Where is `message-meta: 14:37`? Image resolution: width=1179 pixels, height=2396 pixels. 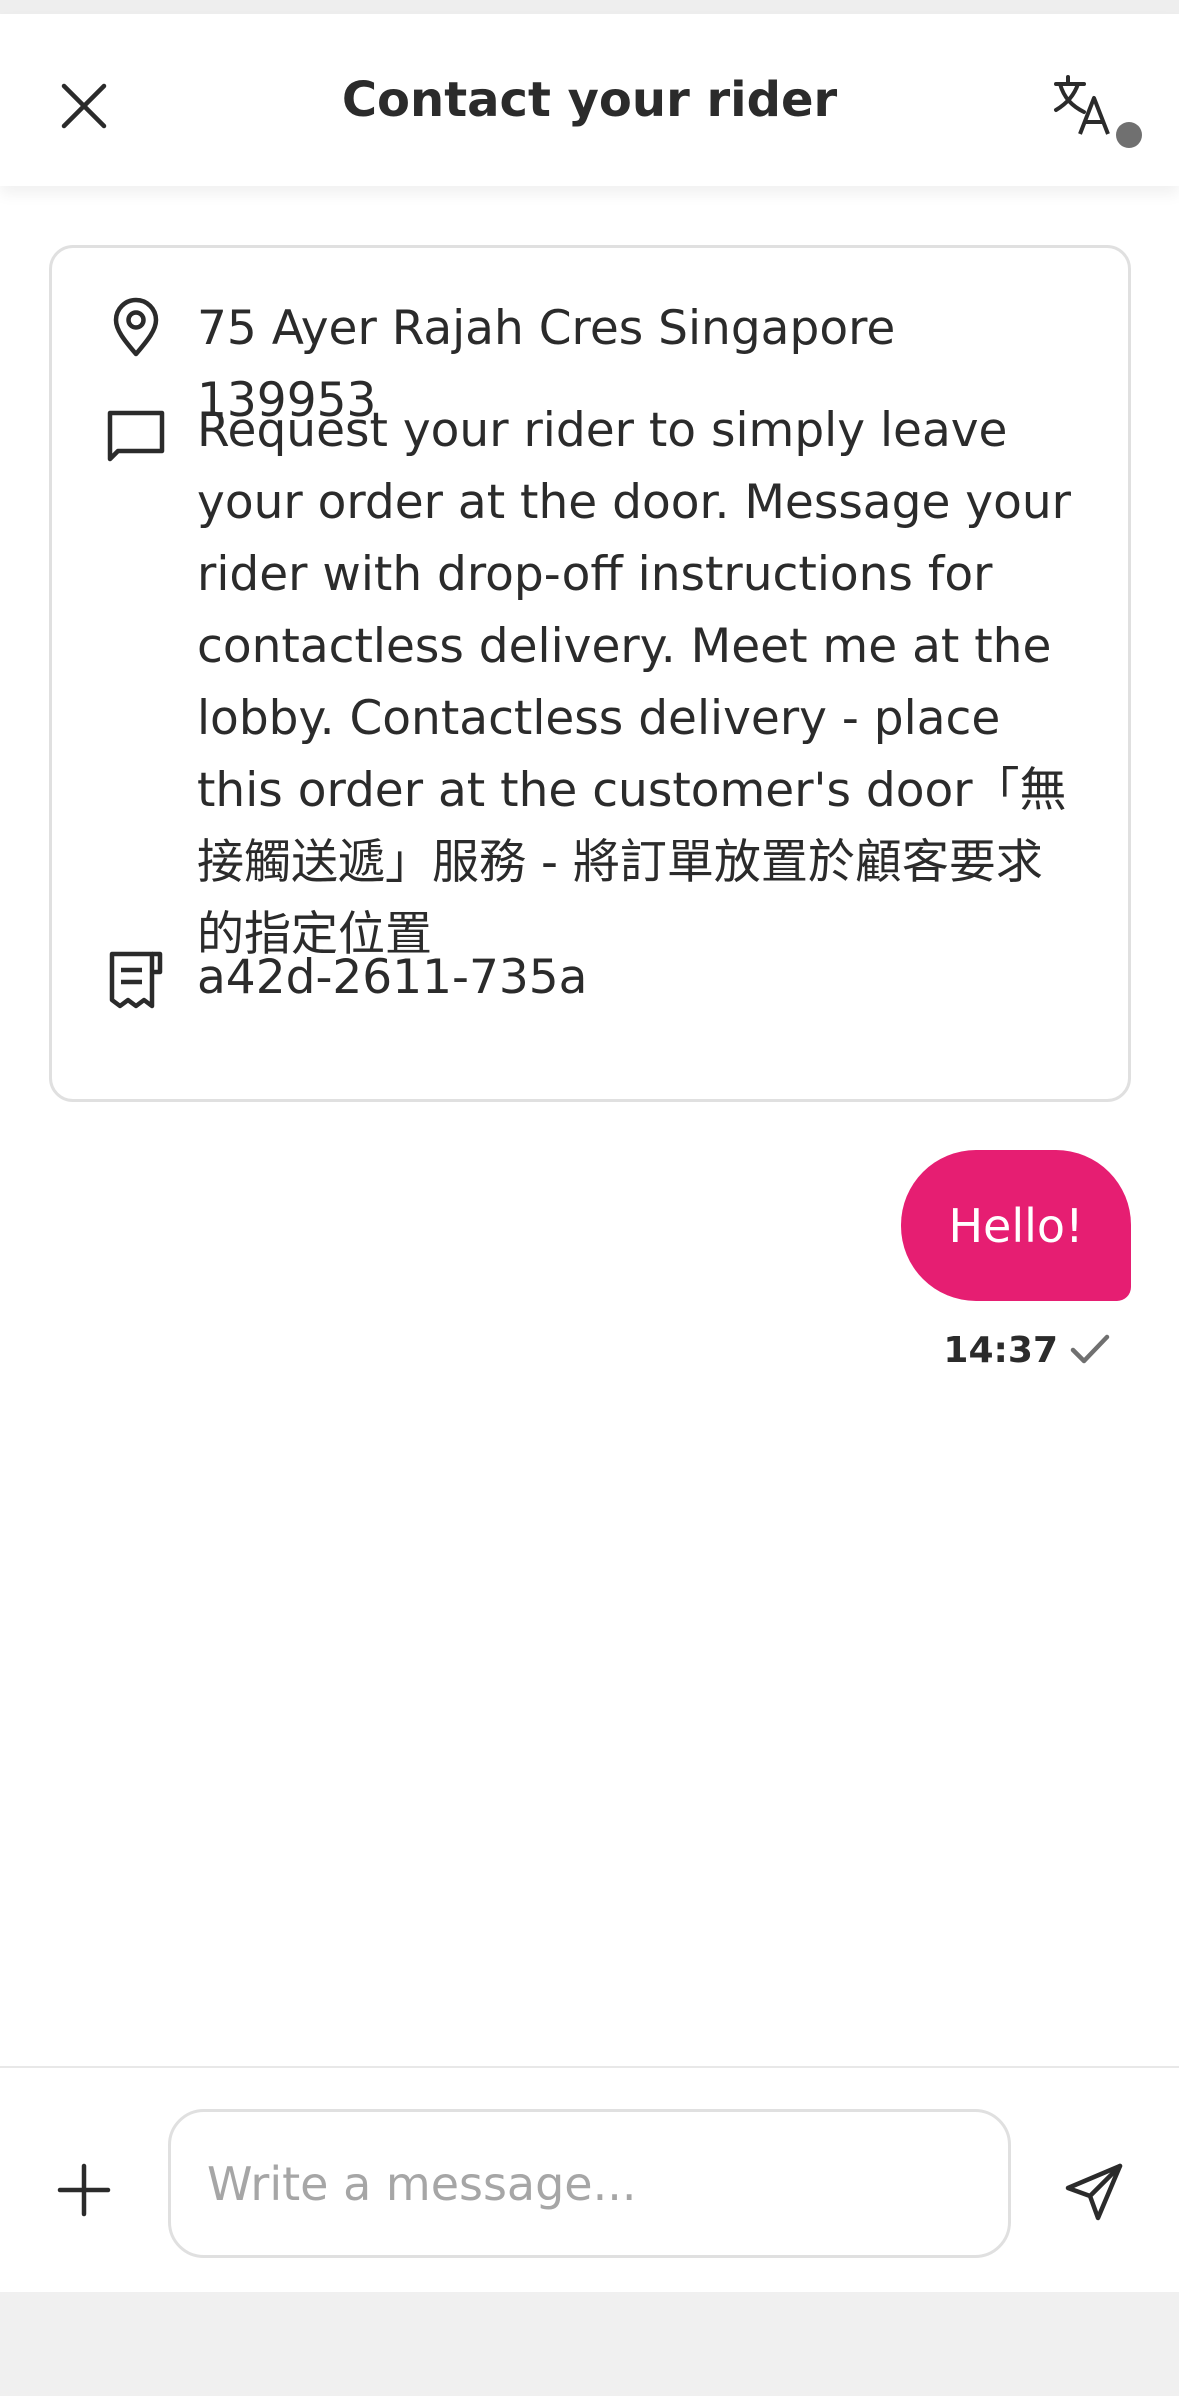
message-meta: 14:37 is located at coordinates (1005, 1350).